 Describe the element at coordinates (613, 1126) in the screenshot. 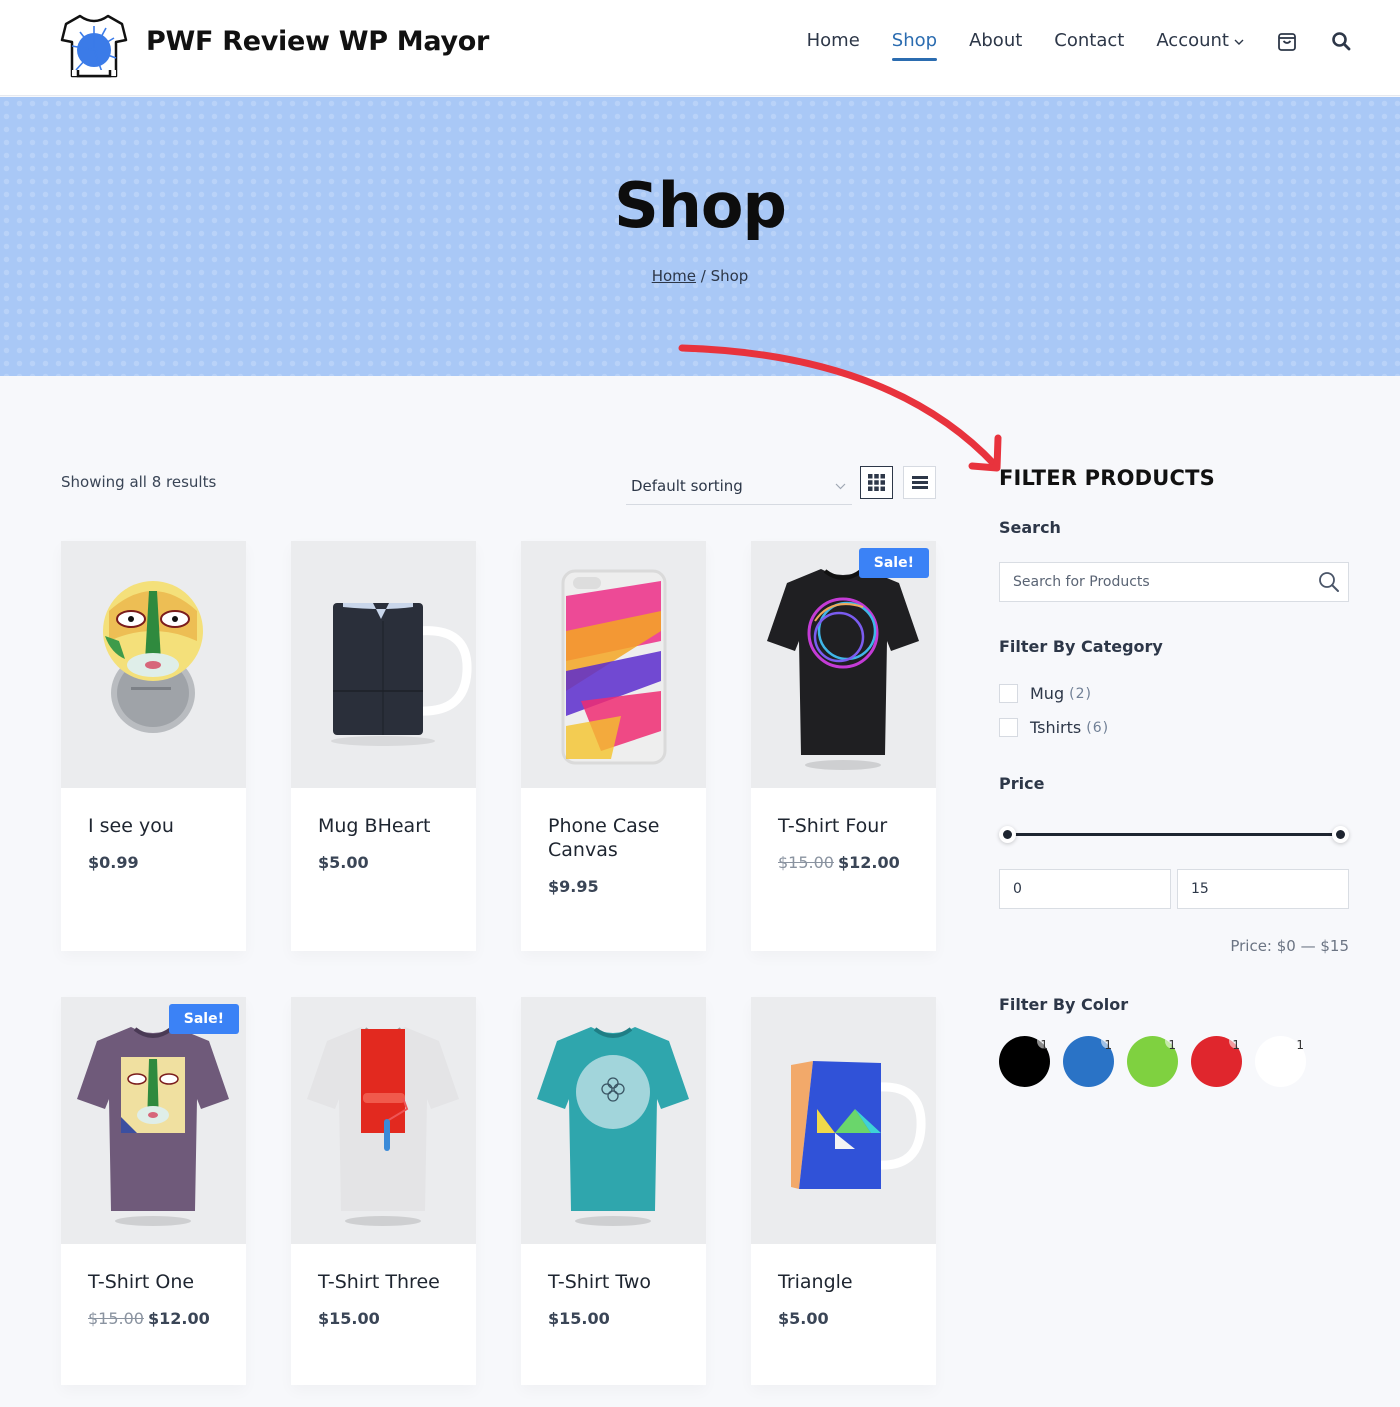

I see `tshirt-teal-image` at that location.